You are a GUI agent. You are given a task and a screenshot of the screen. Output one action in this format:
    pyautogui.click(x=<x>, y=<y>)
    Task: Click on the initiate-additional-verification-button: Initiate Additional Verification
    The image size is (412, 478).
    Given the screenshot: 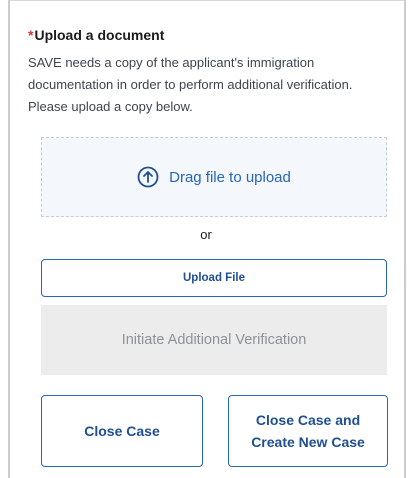 What is the action you would take?
    pyautogui.click(x=214, y=340)
    